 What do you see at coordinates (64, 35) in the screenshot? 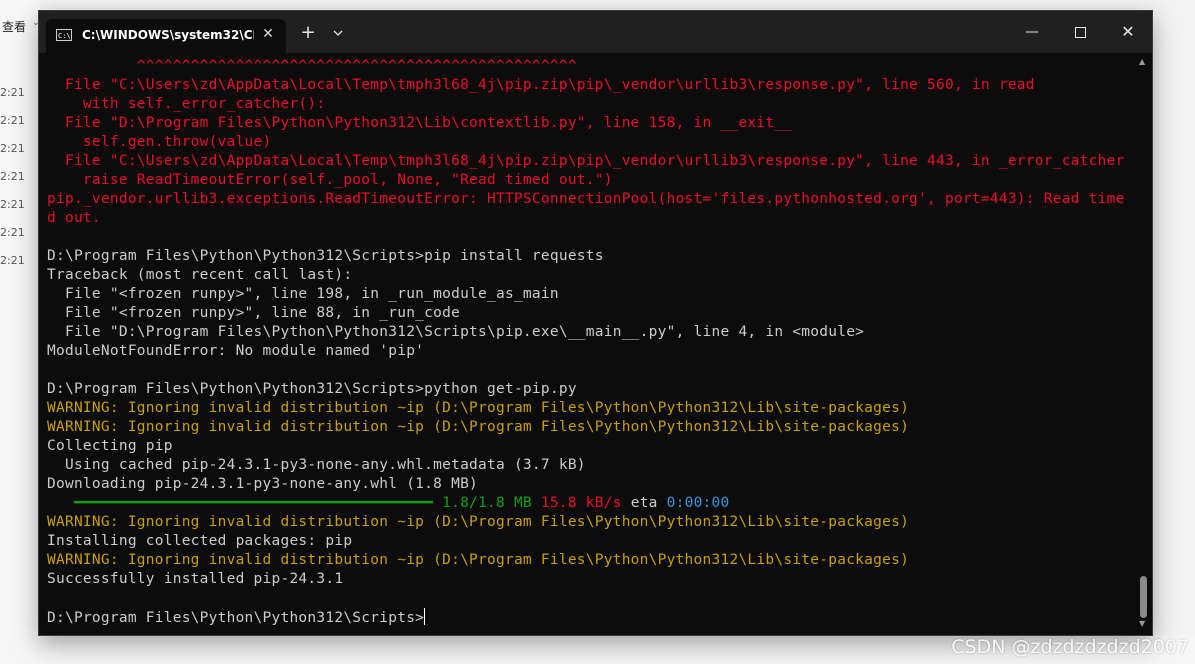
I see `cmd-icon: C:\` at bounding box center [64, 35].